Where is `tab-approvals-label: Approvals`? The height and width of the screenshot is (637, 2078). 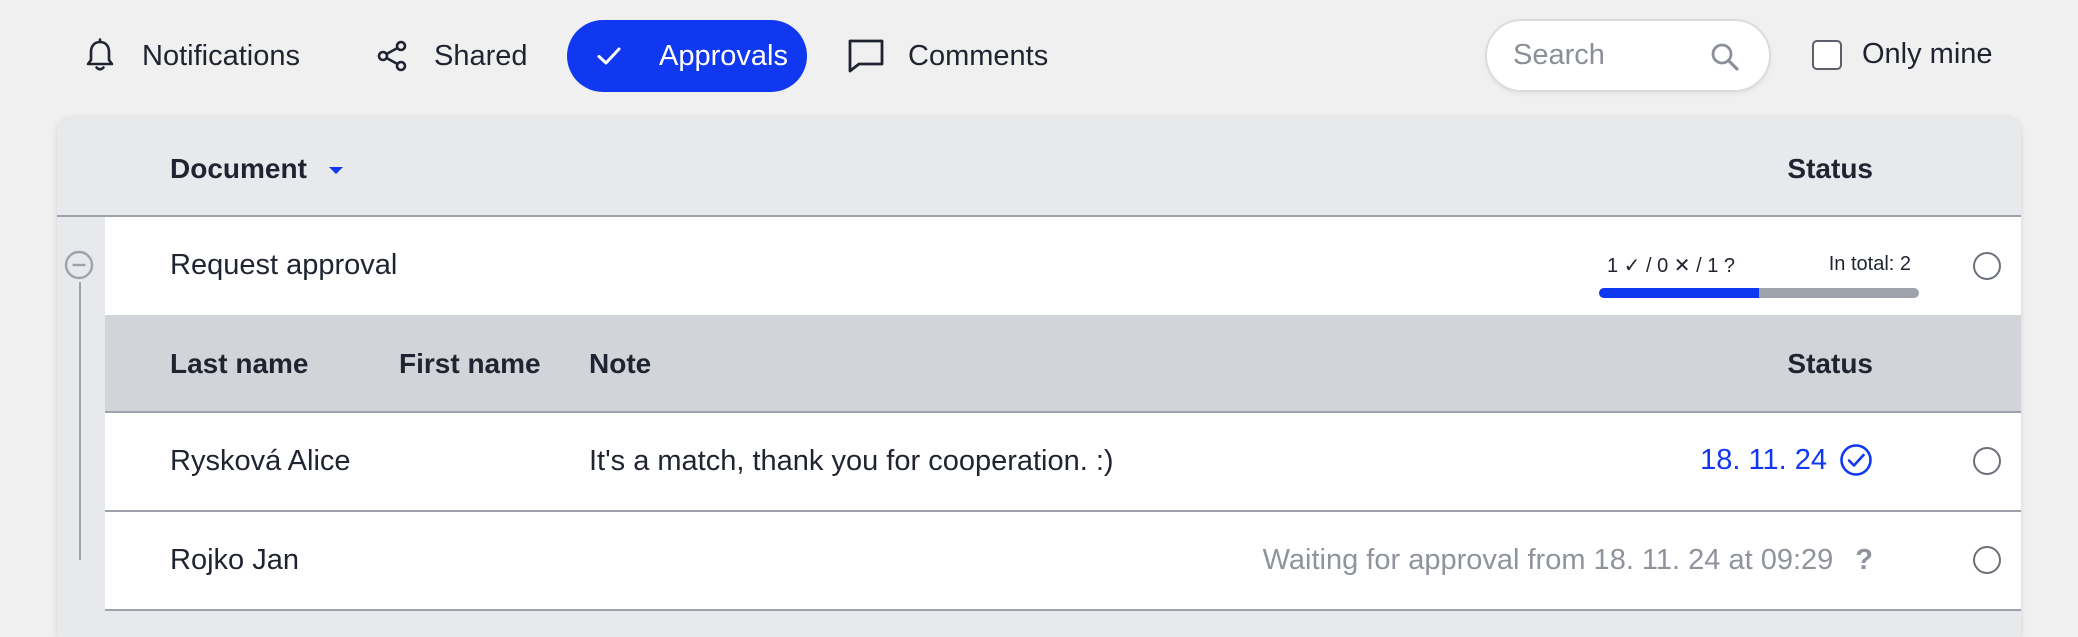 tab-approvals-label: Approvals is located at coordinates (723, 55).